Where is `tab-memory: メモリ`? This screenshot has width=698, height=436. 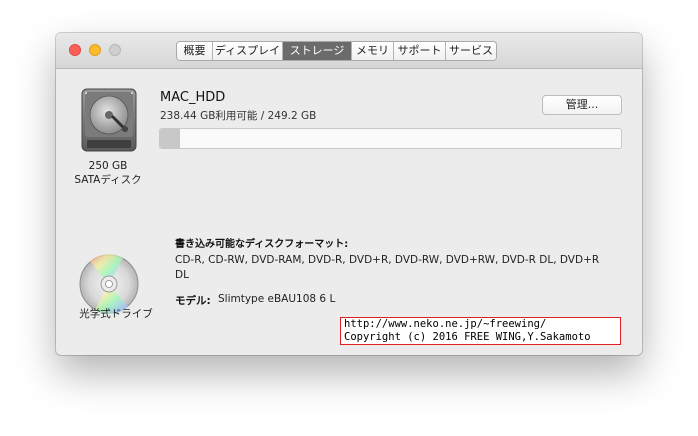 tab-memory: メモリ is located at coordinates (373, 51).